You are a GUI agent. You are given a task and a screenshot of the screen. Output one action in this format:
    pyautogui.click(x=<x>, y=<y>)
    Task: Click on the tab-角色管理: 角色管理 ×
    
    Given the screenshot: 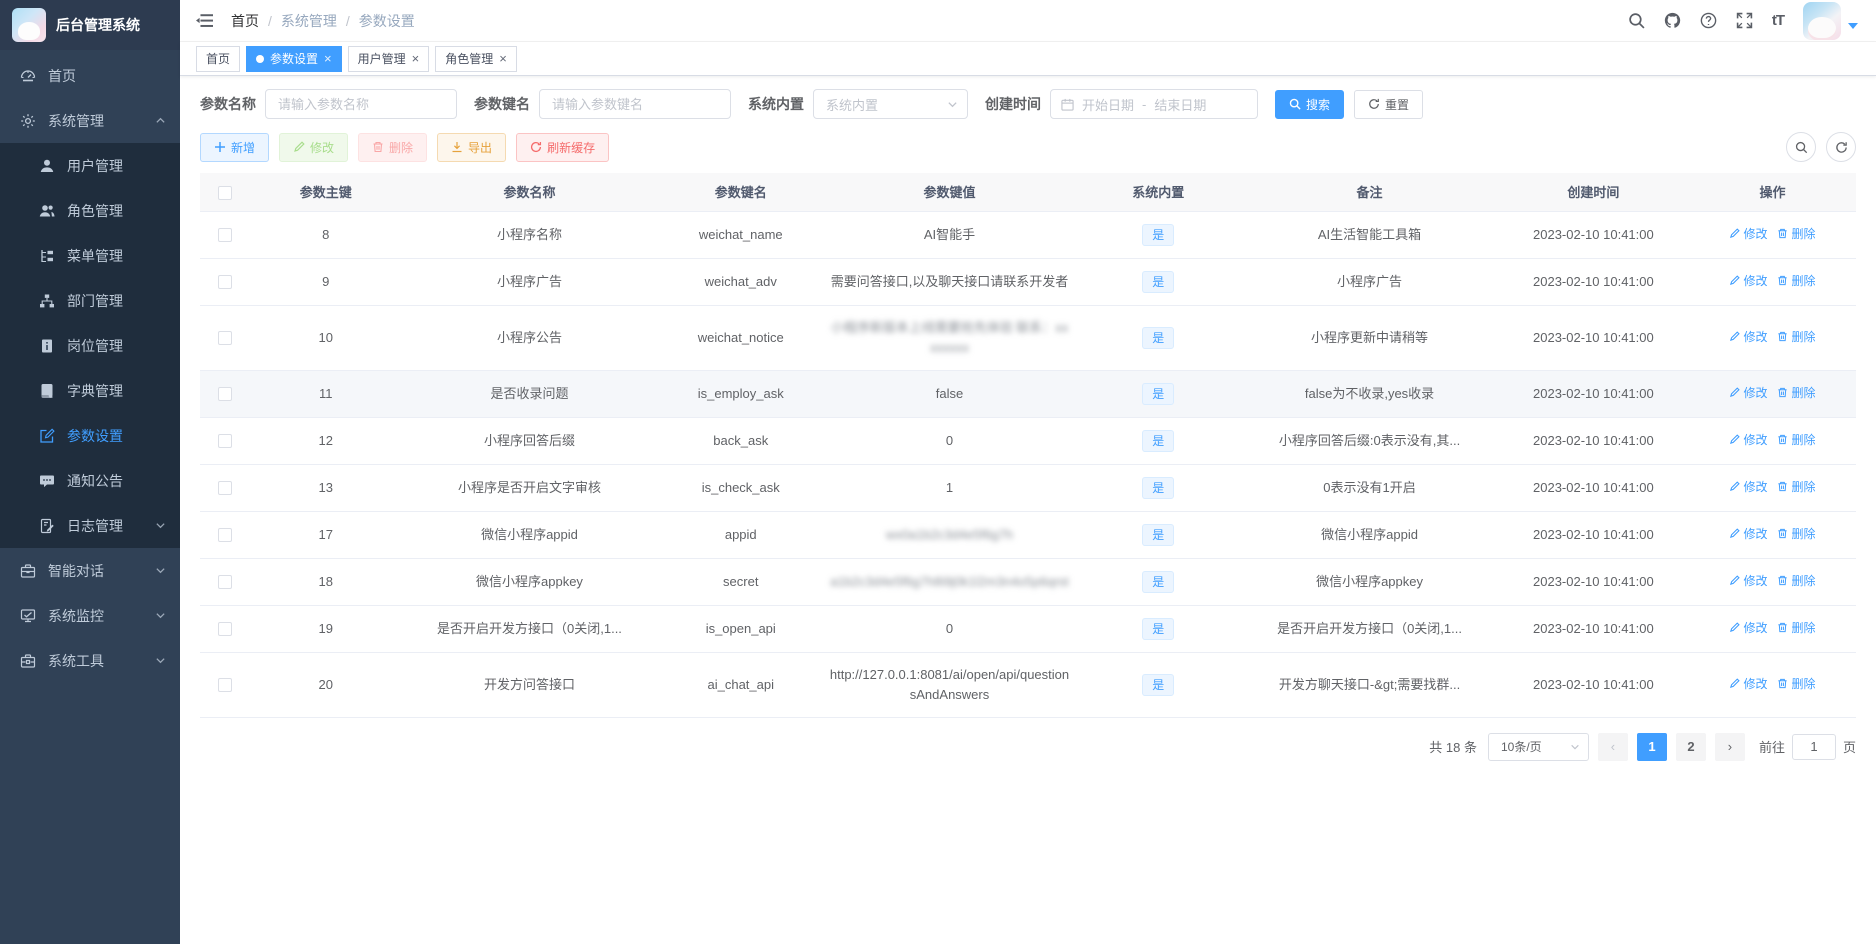 What is the action you would take?
    pyautogui.click(x=476, y=58)
    